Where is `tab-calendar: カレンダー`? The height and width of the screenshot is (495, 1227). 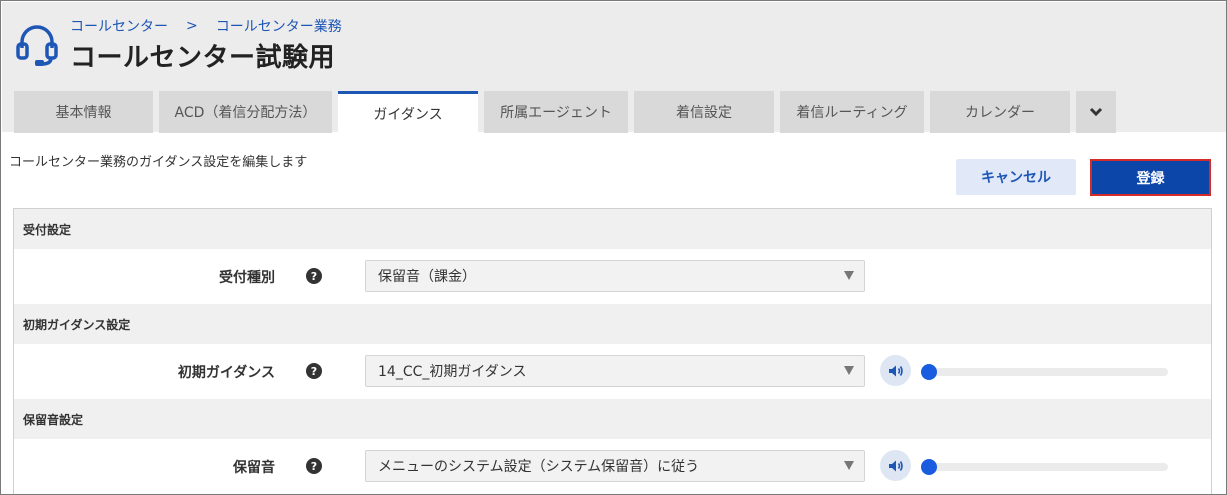 tab-calendar: カレンダー is located at coordinates (1000, 112).